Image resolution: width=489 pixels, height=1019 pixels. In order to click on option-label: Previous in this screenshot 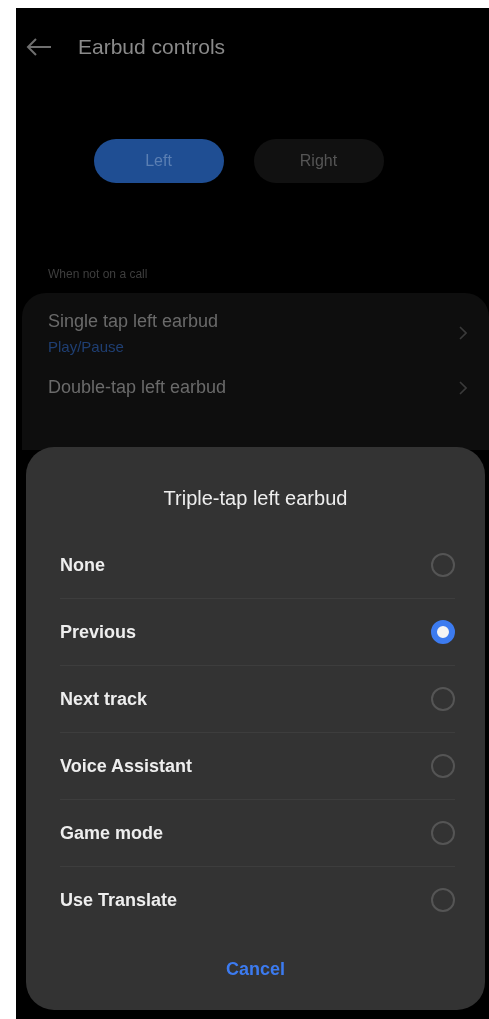, I will do `click(98, 632)`.